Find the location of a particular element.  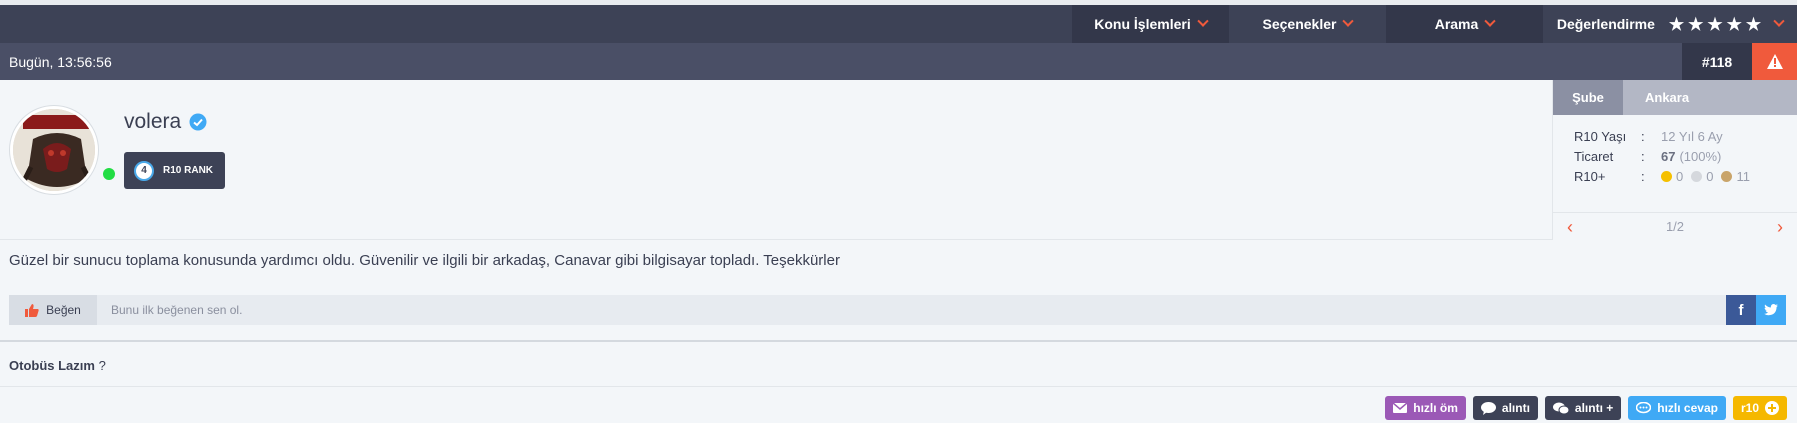

online-indicator is located at coordinates (109, 174).